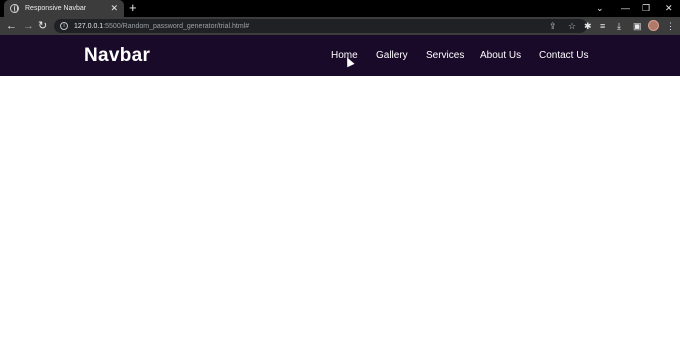 The image size is (680, 360). Describe the element at coordinates (117, 56) in the screenshot. I see `brand-logo: Navbar` at that location.